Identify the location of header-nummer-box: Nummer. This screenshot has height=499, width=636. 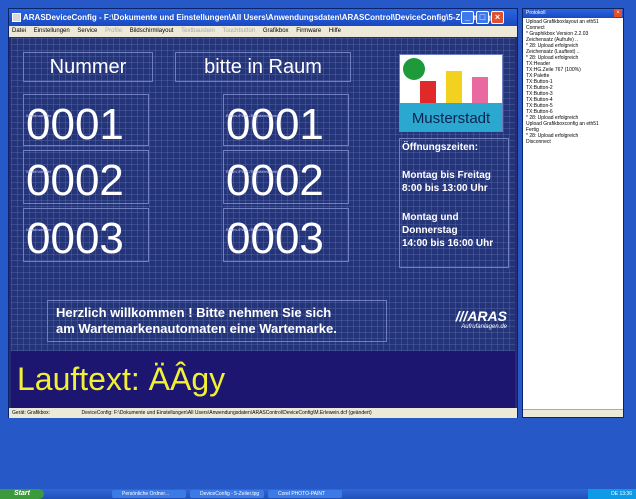
(88, 67).